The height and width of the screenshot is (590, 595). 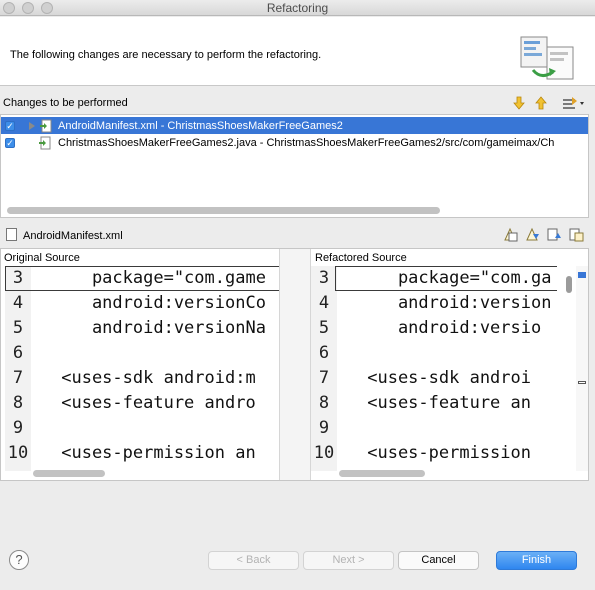 What do you see at coordinates (532, 234) in the screenshot?
I see `next-difference-icon` at bounding box center [532, 234].